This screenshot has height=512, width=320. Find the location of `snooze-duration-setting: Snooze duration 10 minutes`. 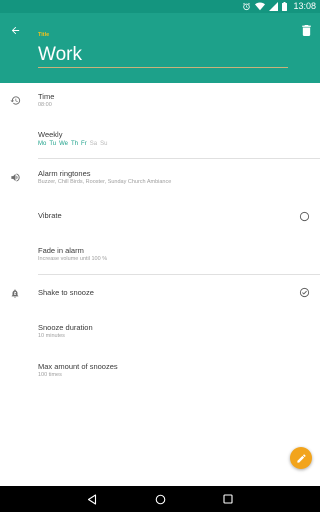

snooze-duration-setting: Snooze duration 10 minutes is located at coordinates (160, 331).